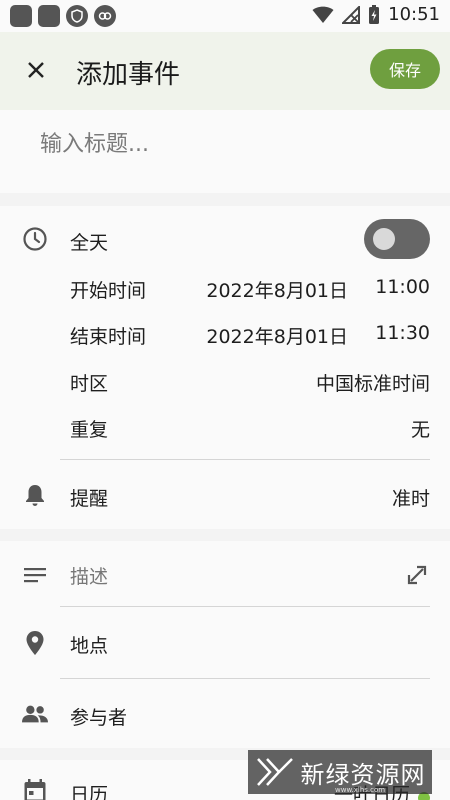  What do you see at coordinates (89, 575) in the screenshot?
I see `description-input: 描述` at bounding box center [89, 575].